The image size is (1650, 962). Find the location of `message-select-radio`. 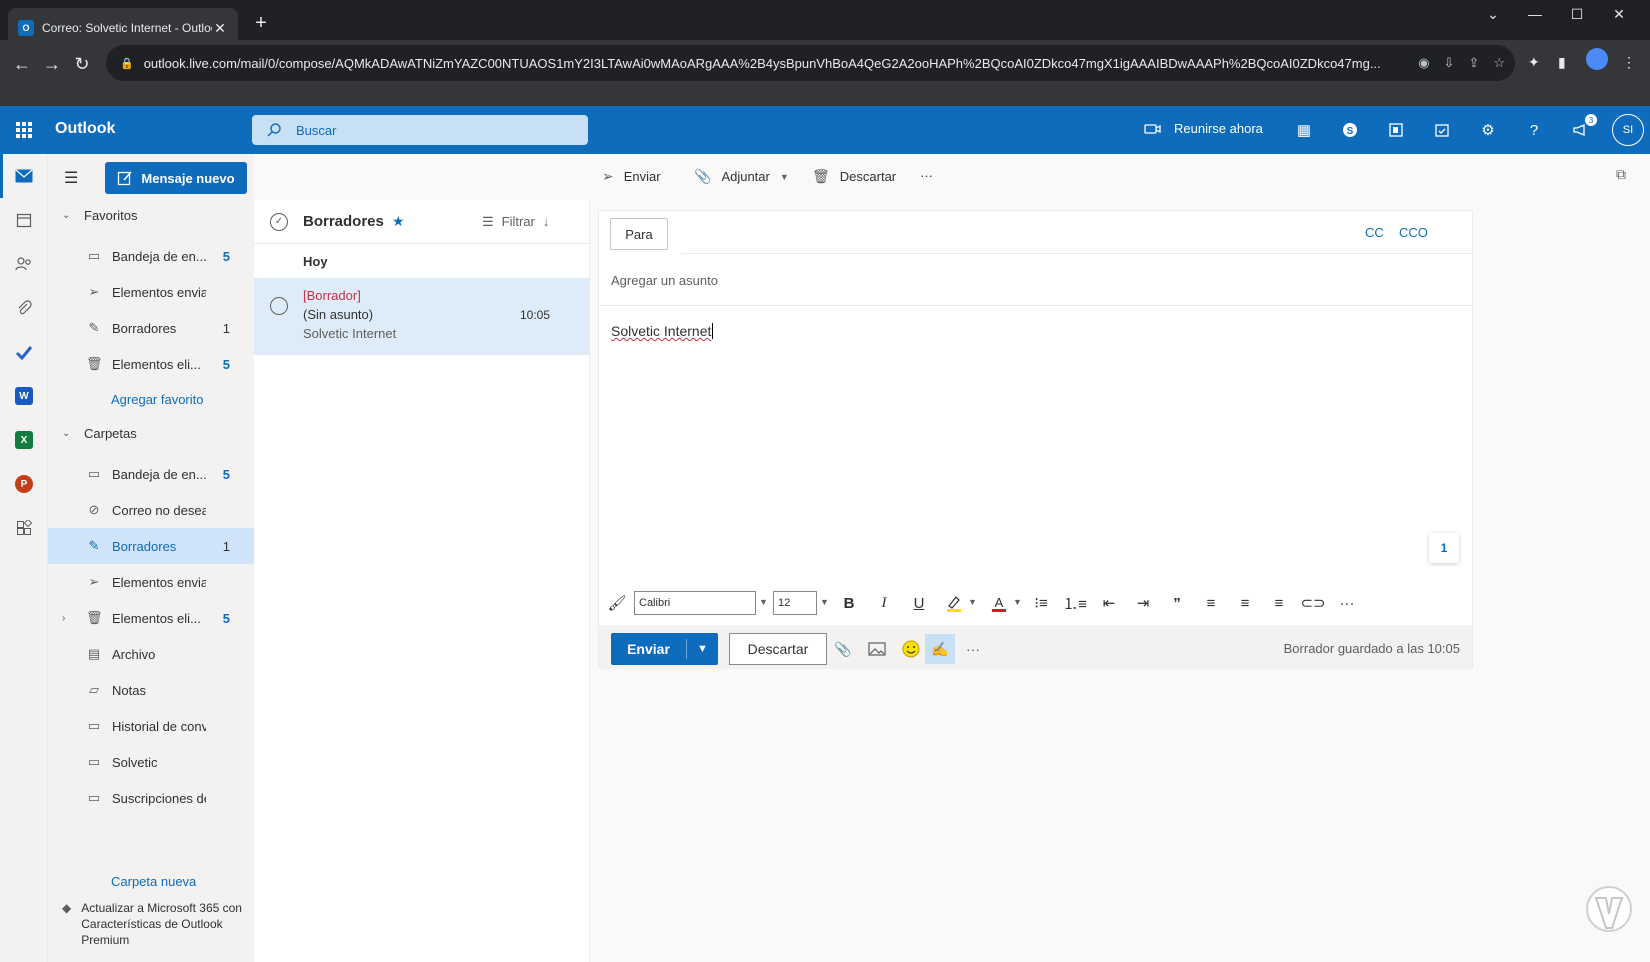

message-select-radio is located at coordinates (279, 306).